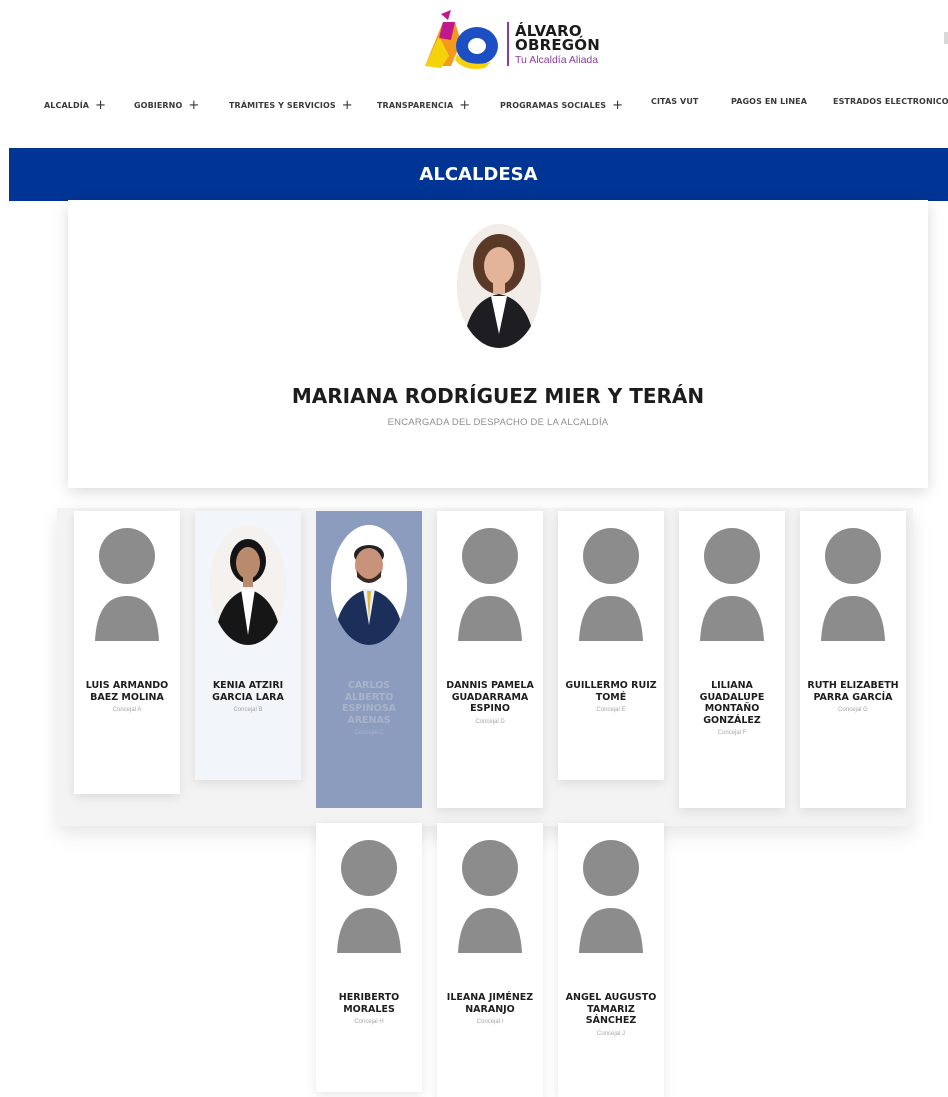 The height and width of the screenshot is (1097, 948). I want to click on council-card: RUTH ELIZABETH PARRA GARCÍA Concejal G, so click(853, 659).